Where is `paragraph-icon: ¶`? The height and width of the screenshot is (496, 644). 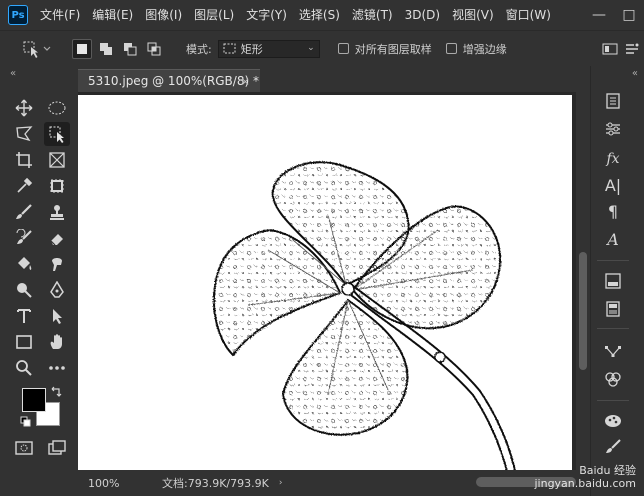
paragraph-icon: ¶ is located at coordinates (613, 211).